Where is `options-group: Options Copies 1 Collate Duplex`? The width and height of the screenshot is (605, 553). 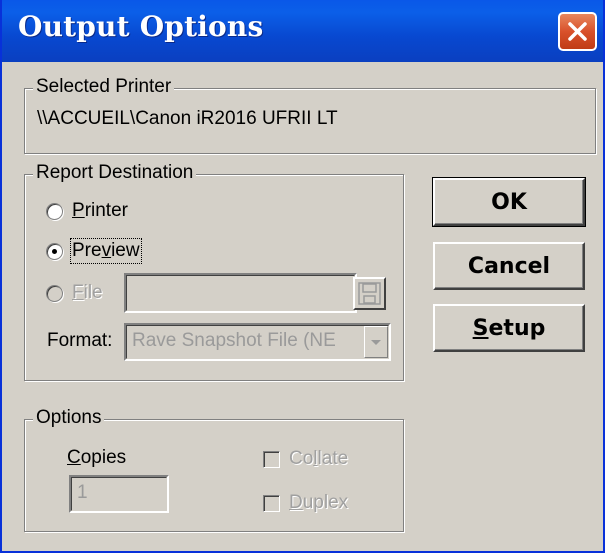
options-group: Options Copies 1 Collate Duplex is located at coordinates (214, 469).